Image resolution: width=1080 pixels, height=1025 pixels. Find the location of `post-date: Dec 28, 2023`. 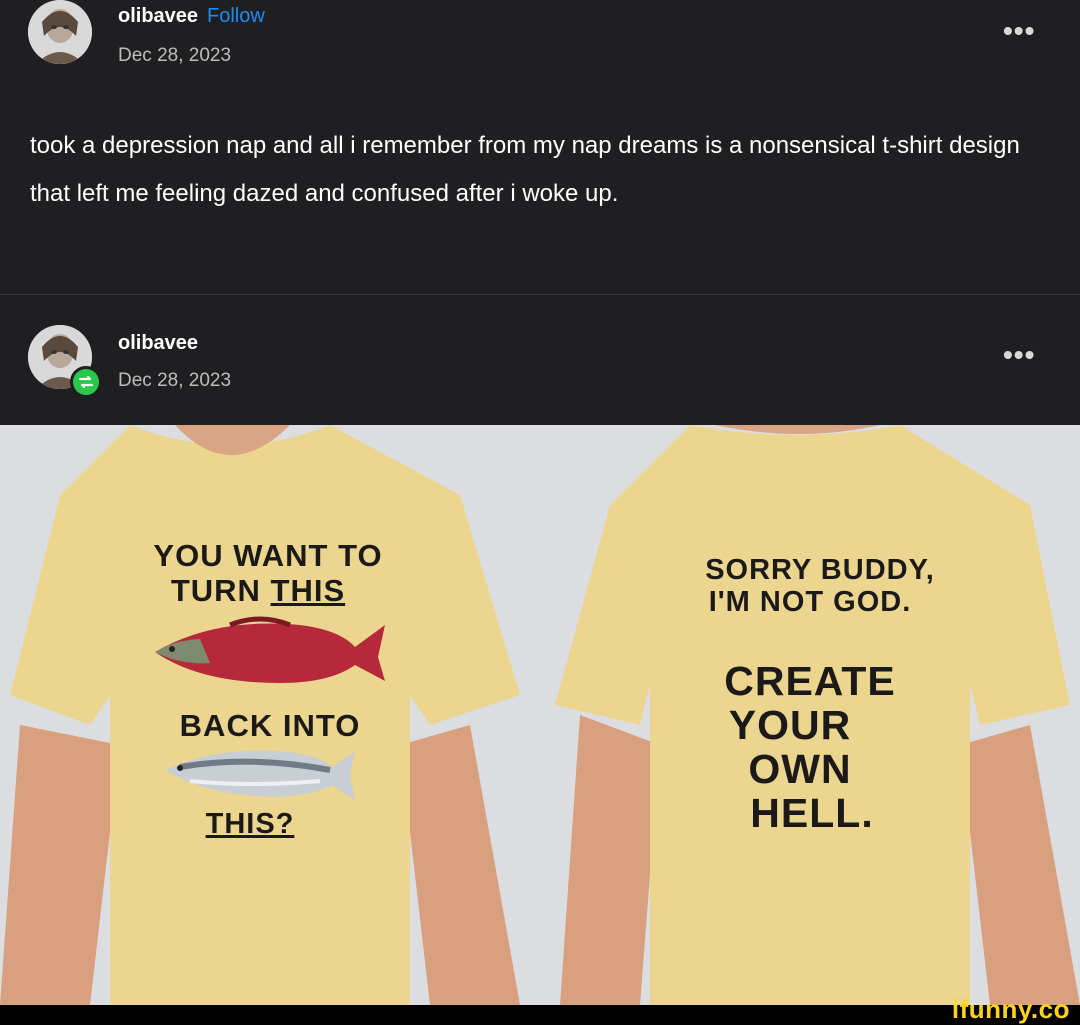

post-date: Dec 28, 2023 is located at coordinates (174, 56).